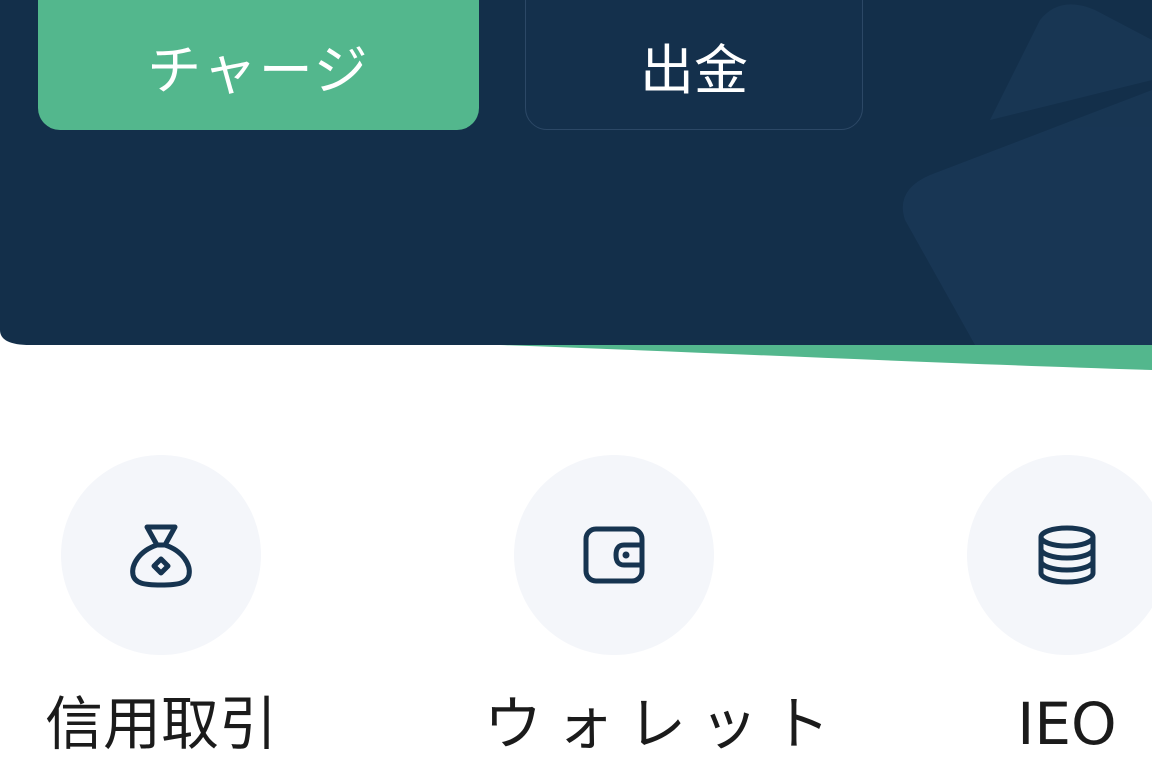 The image size is (1152, 778). Describe the element at coordinates (160, 724) in the screenshot. I see `quick-action-label: 信用取引` at that location.